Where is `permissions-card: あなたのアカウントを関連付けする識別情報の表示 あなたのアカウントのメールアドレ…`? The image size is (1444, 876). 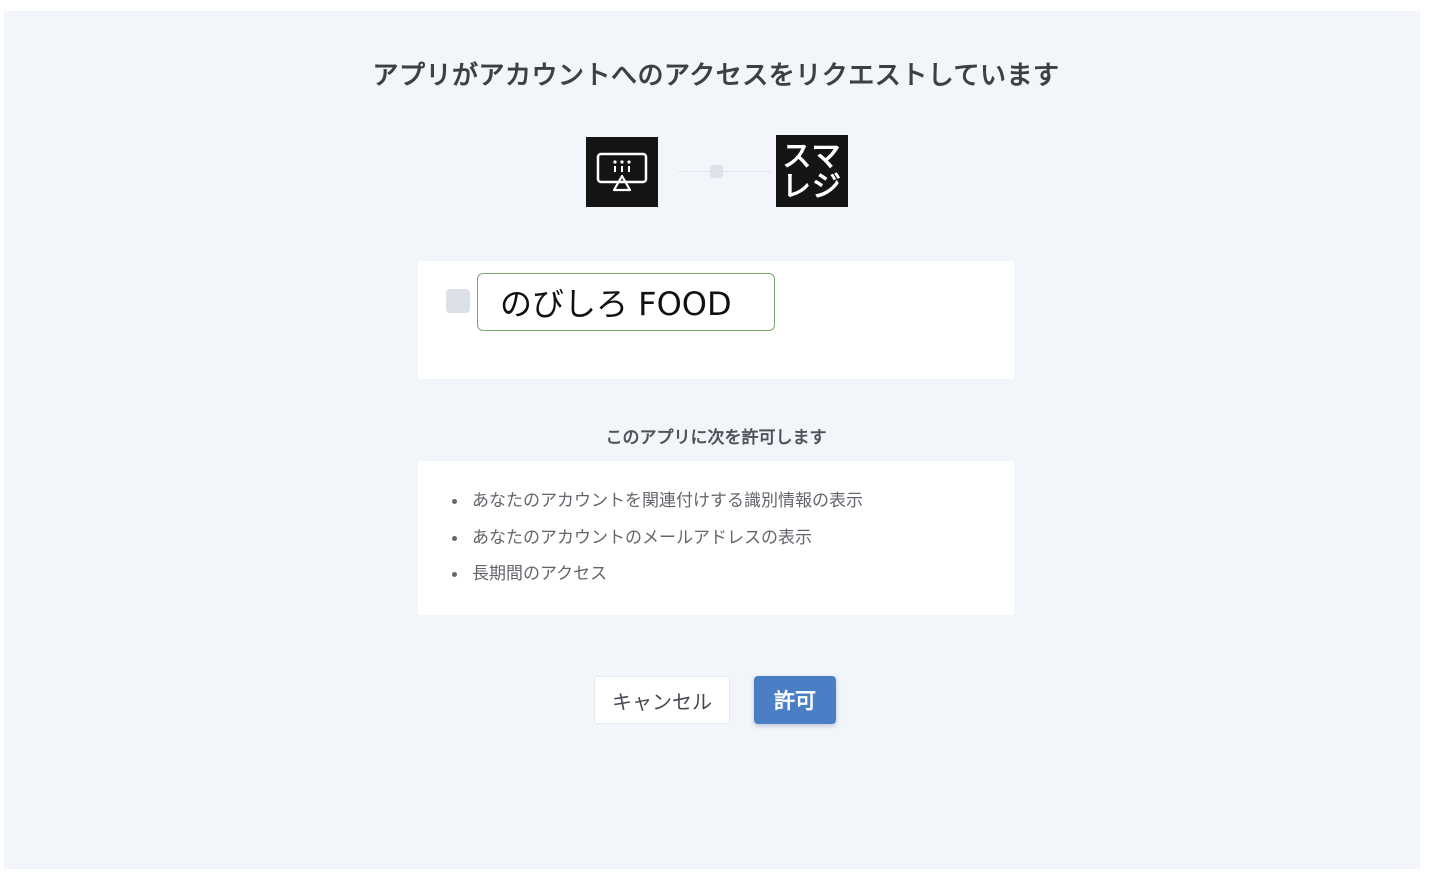 permissions-card: あなたのアカウントを関連付けする識別情報の表示 あなたのアカウントのメールアドレ… is located at coordinates (716, 538).